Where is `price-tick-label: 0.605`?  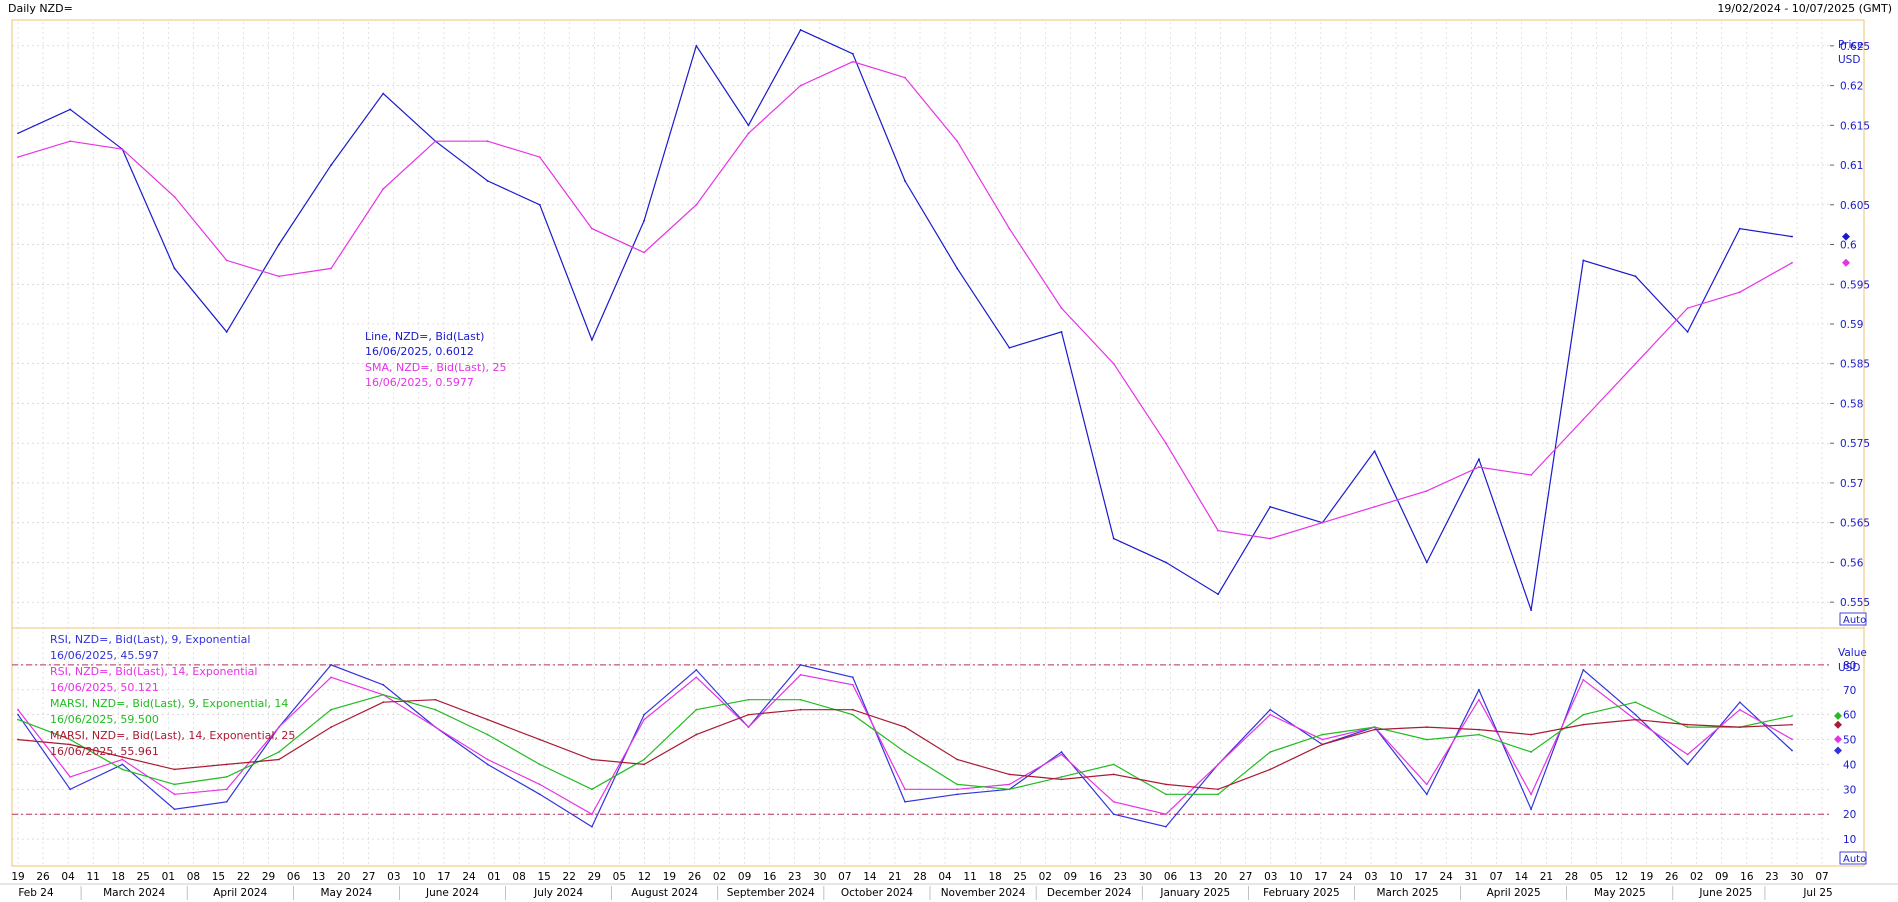 price-tick-label: 0.605 is located at coordinates (1855, 206).